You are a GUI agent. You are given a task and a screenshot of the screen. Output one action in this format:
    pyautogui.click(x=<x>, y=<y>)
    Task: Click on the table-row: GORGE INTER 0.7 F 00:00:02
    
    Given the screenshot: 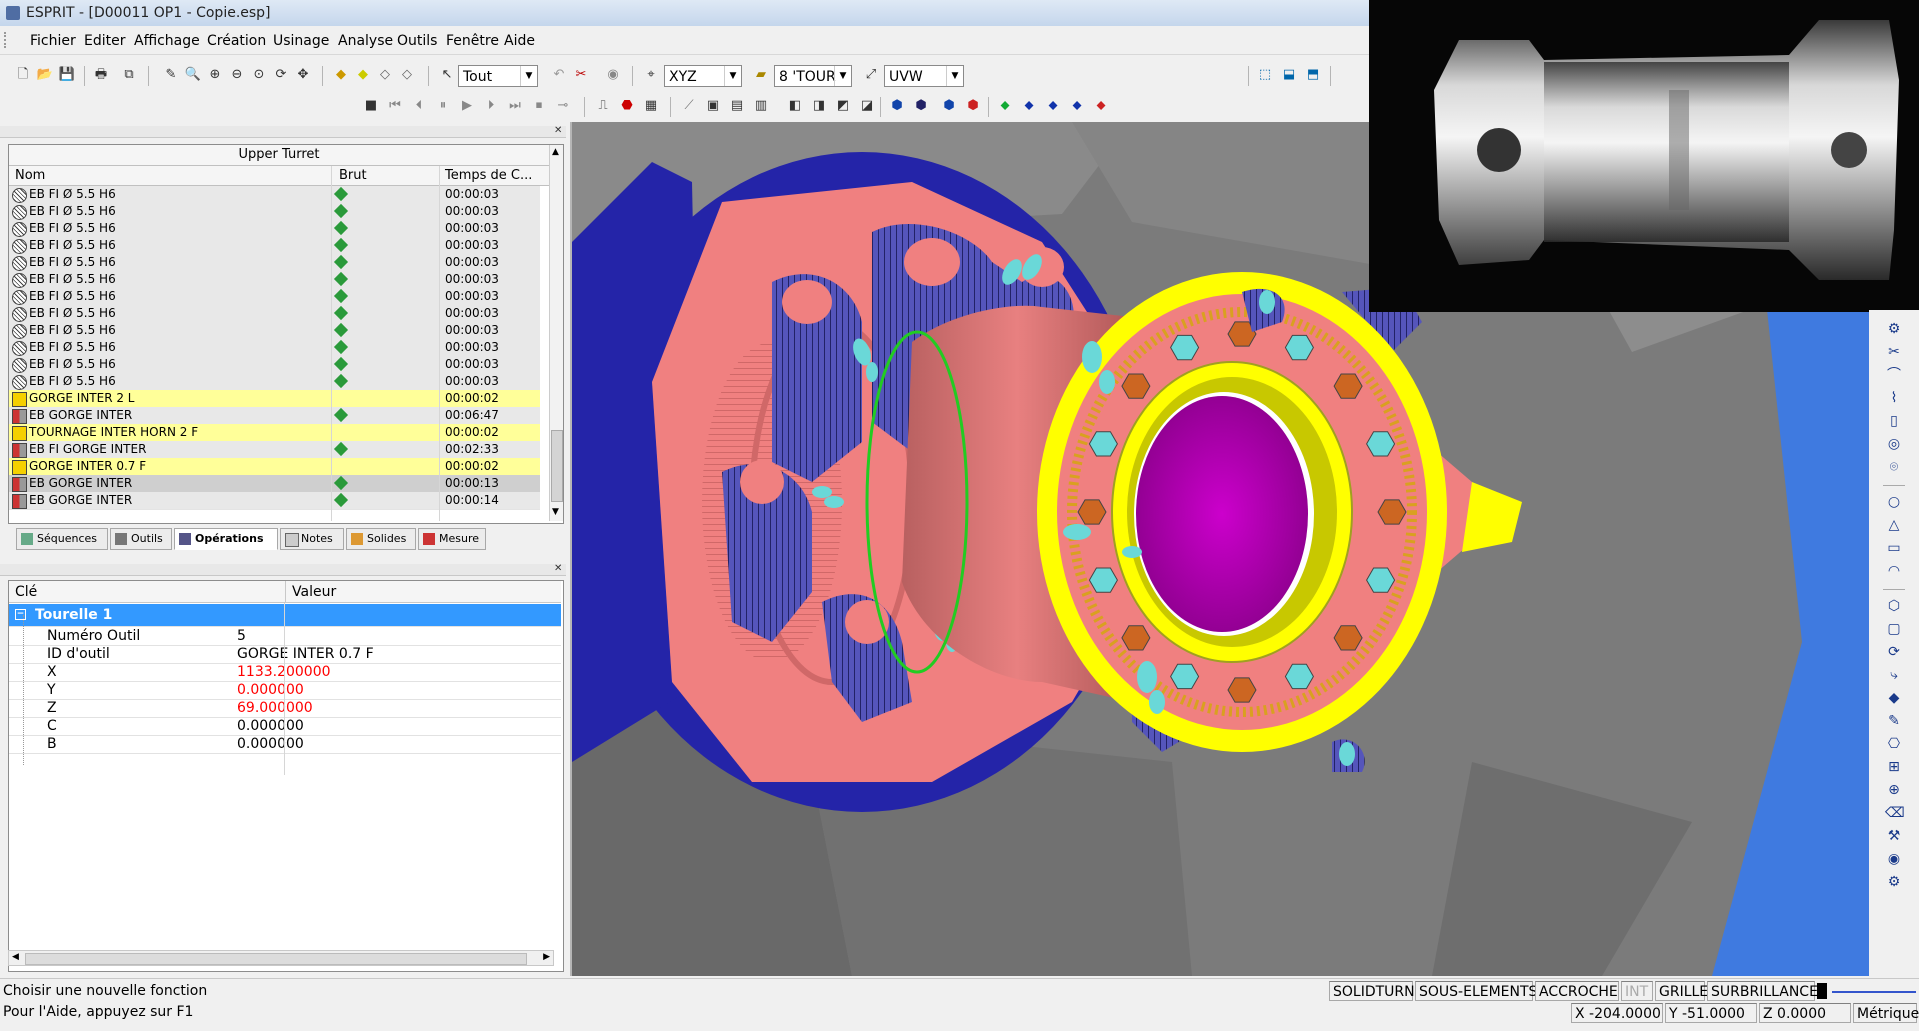 What is the action you would take?
    pyautogui.click(x=274, y=467)
    